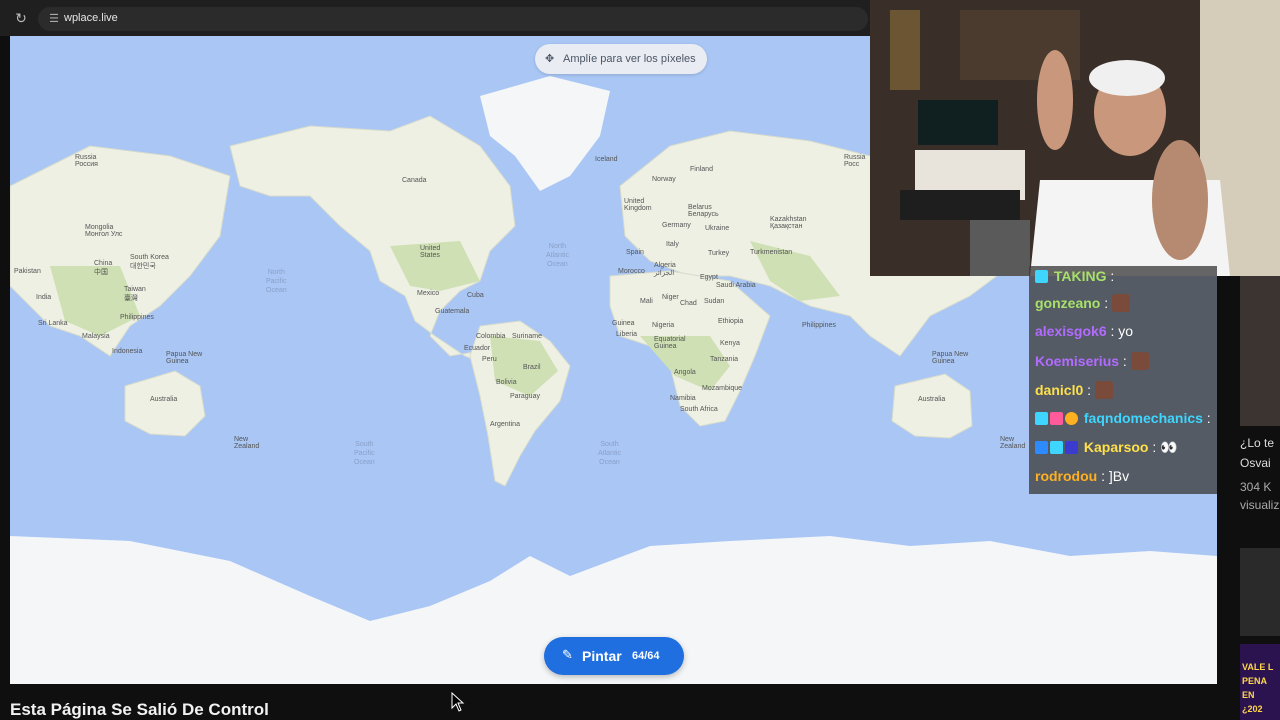  I want to click on map-label-mozambique: Mozambique, so click(722, 388).